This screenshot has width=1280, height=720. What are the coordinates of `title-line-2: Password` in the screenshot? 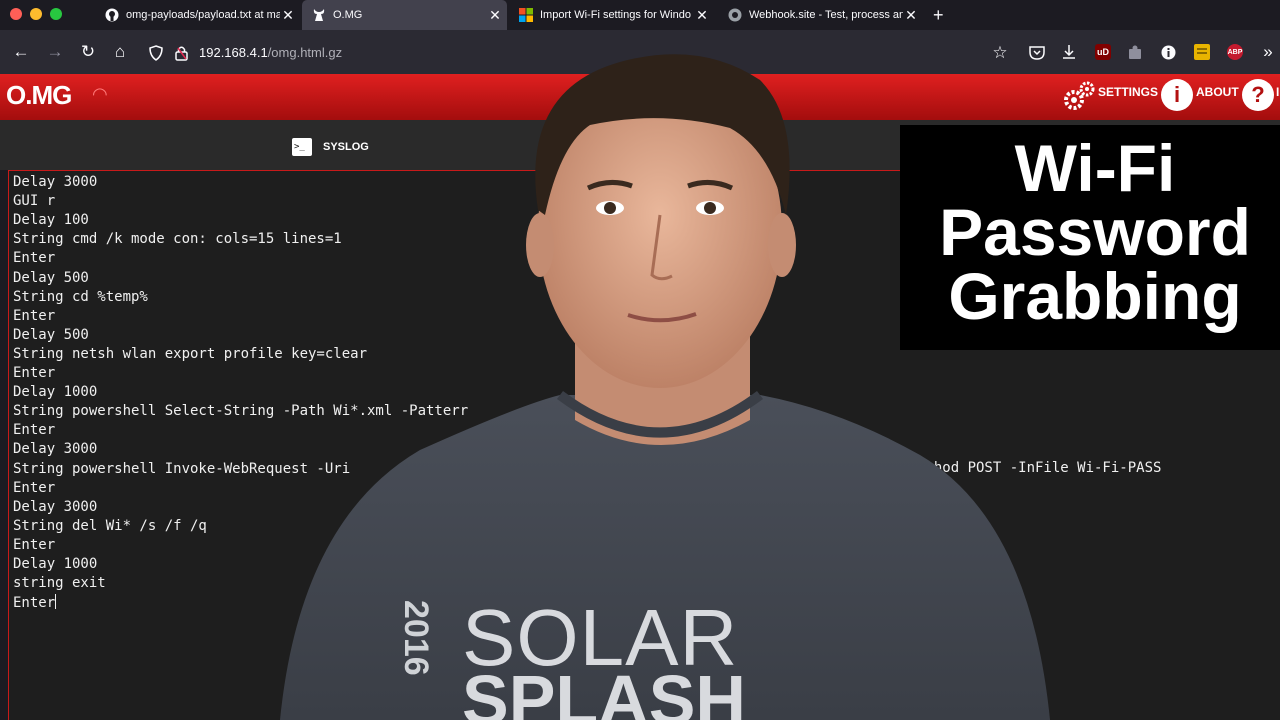 It's located at (1095, 232).